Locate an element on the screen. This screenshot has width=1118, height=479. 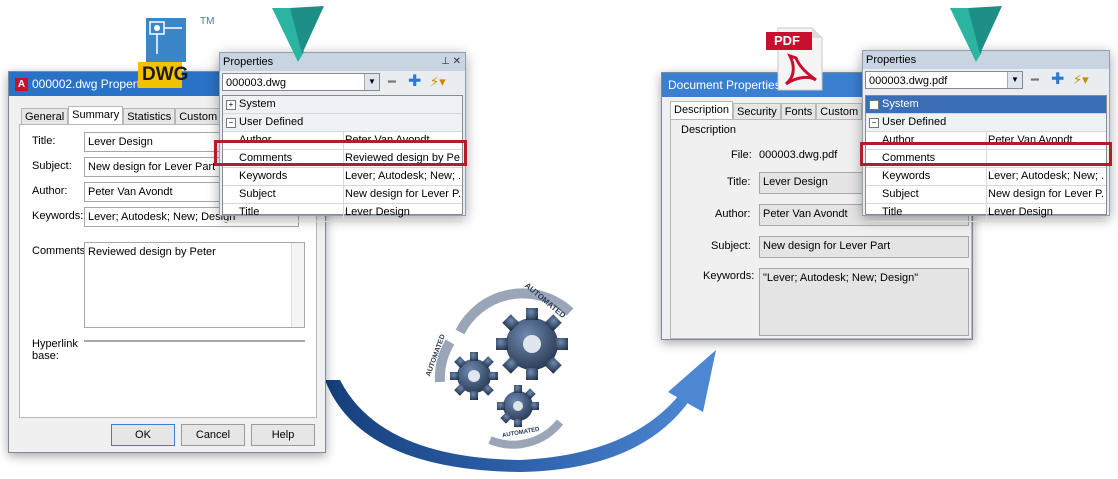
pdf-logo: PDF is located at coordinates (795, 59).